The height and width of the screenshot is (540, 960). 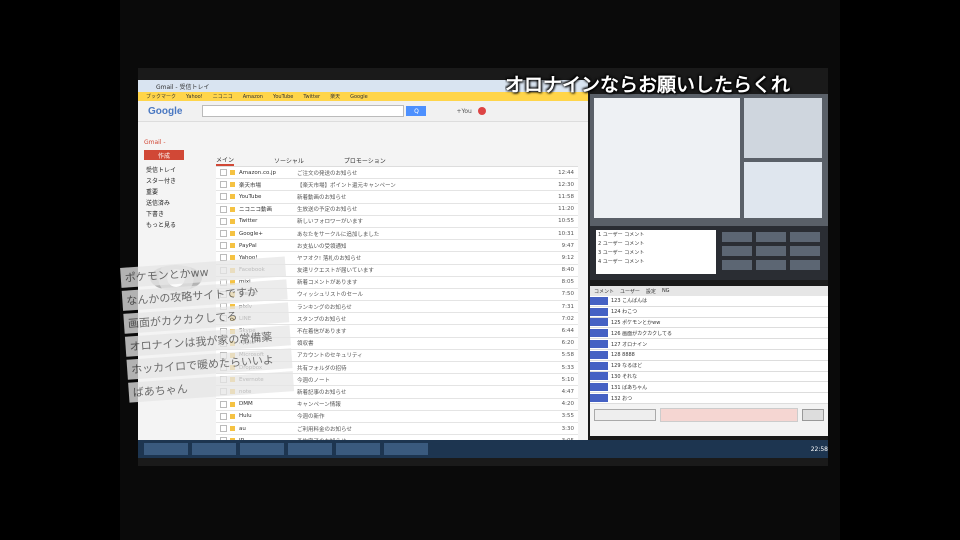 I want to click on tab-users: ユーザー, so click(x=630, y=291).